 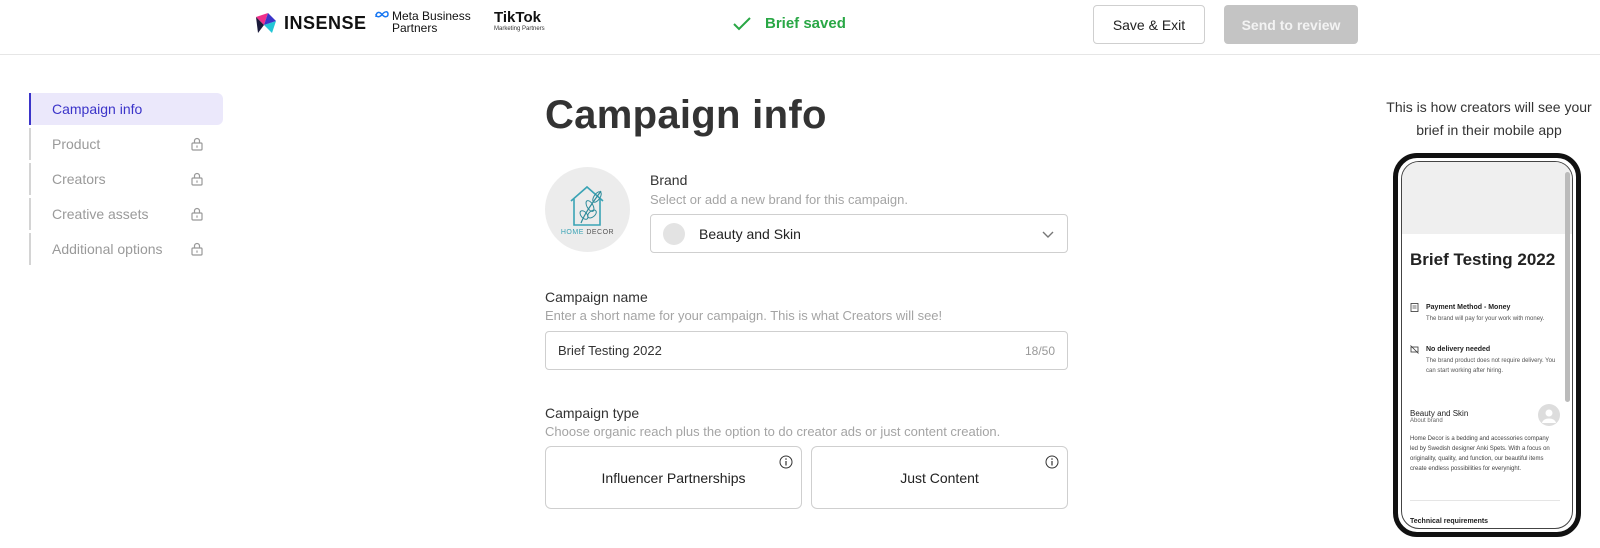 I want to click on meta-infinity-icon, so click(x=382, y=14).